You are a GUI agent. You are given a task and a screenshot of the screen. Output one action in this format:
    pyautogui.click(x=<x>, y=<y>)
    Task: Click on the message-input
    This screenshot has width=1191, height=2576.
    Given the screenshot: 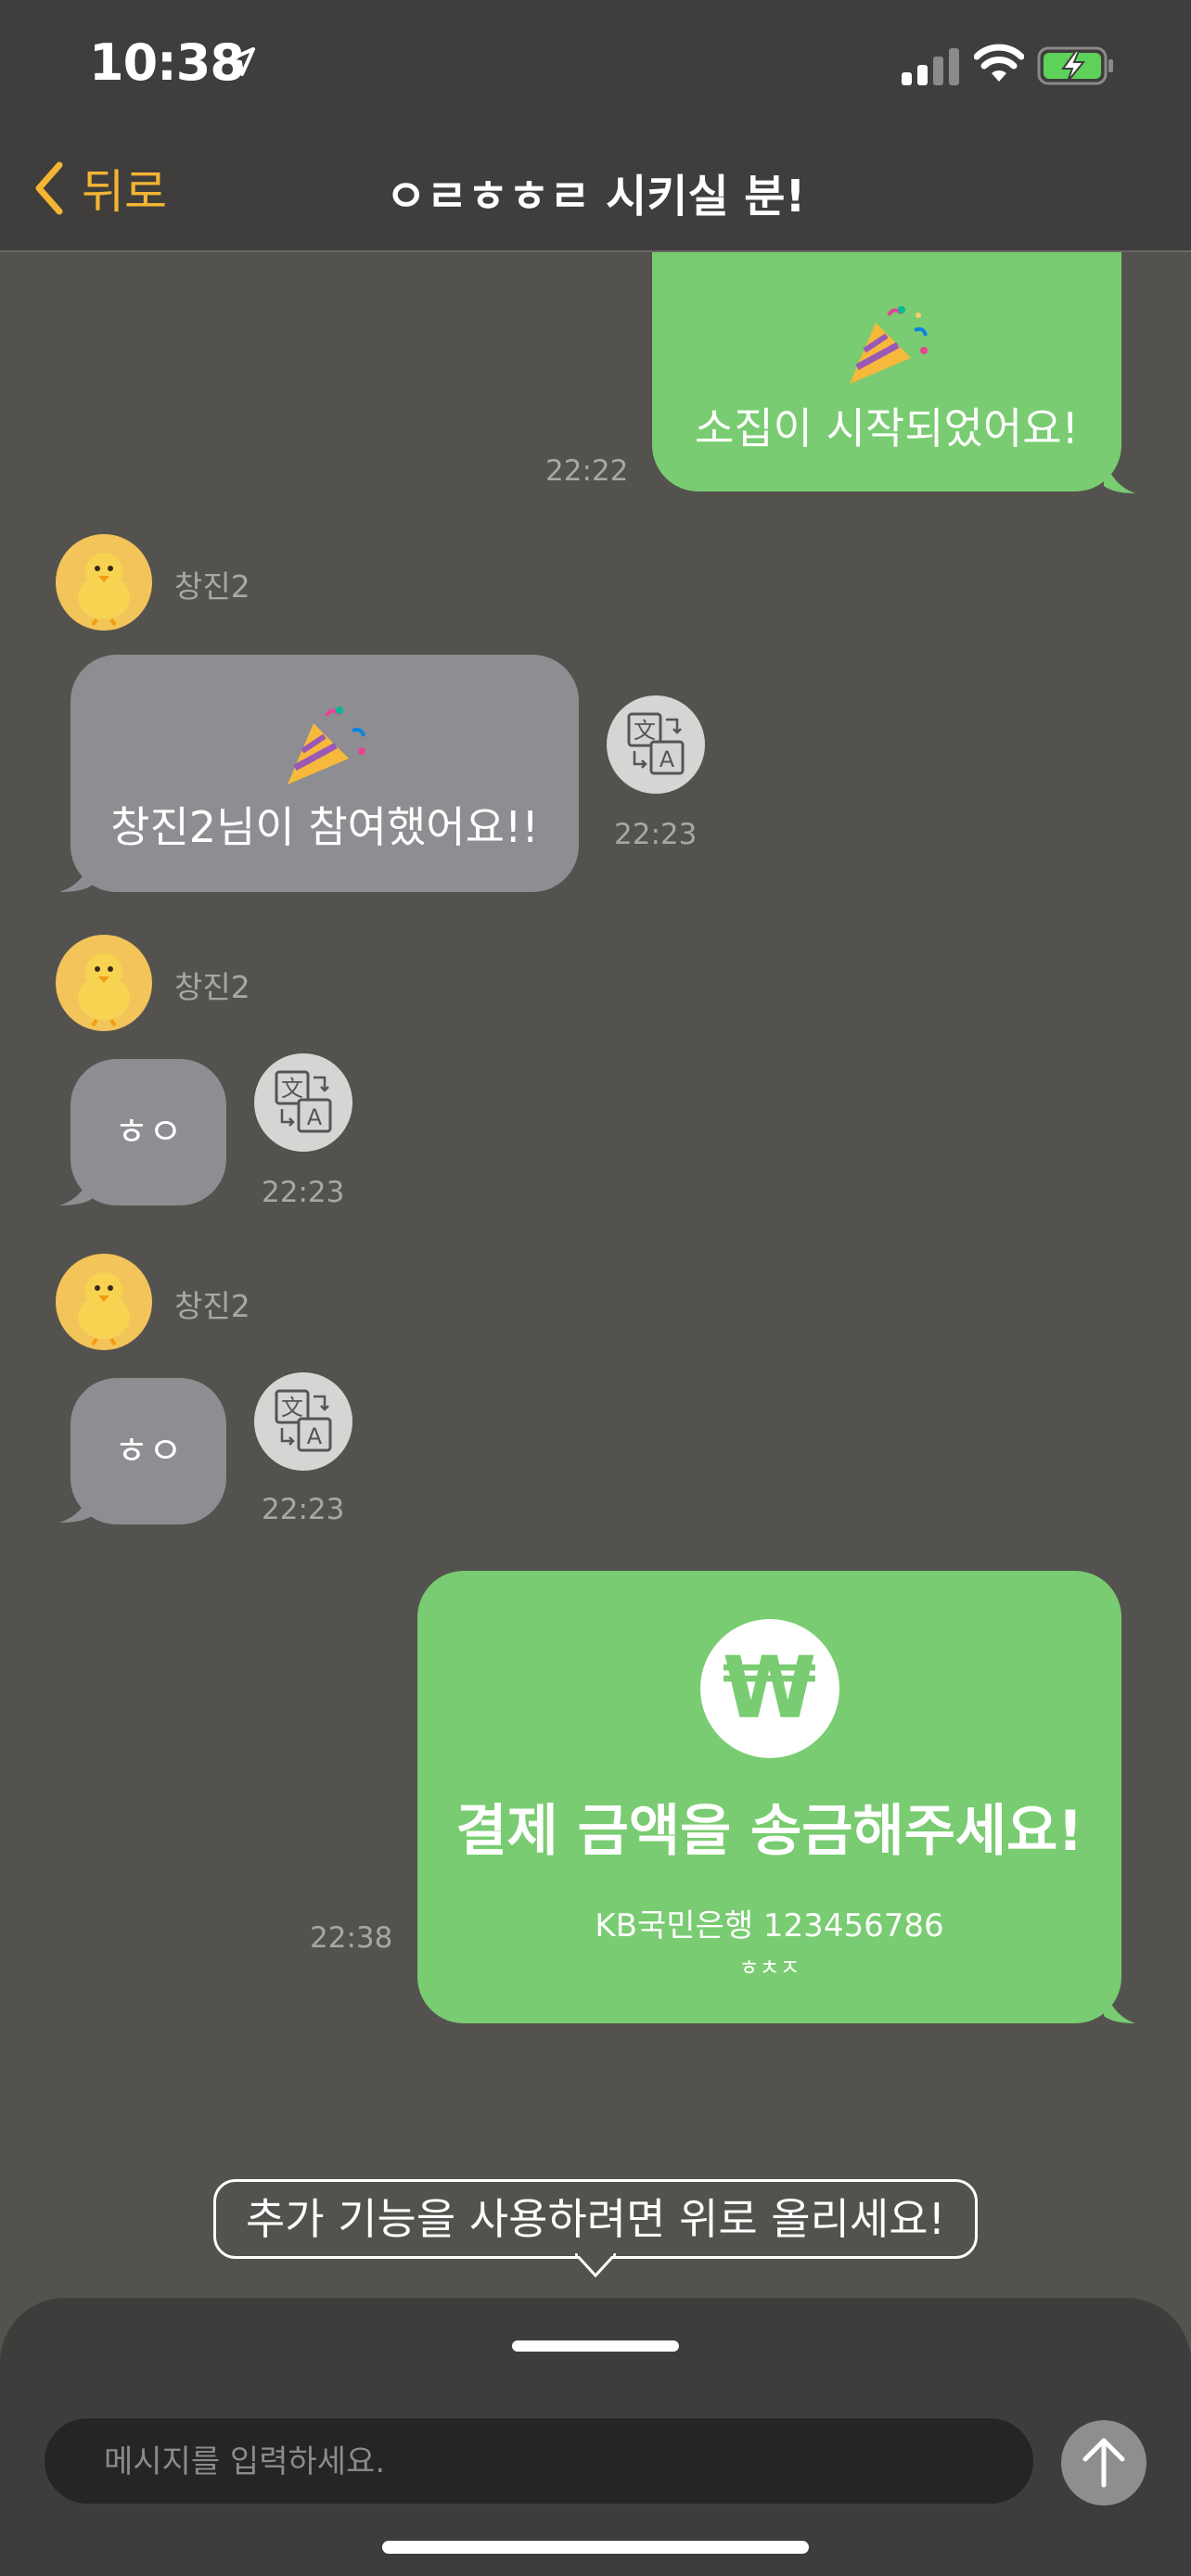 What is the action you would take?
    pyautogui.click(x=558, y=2462)
    